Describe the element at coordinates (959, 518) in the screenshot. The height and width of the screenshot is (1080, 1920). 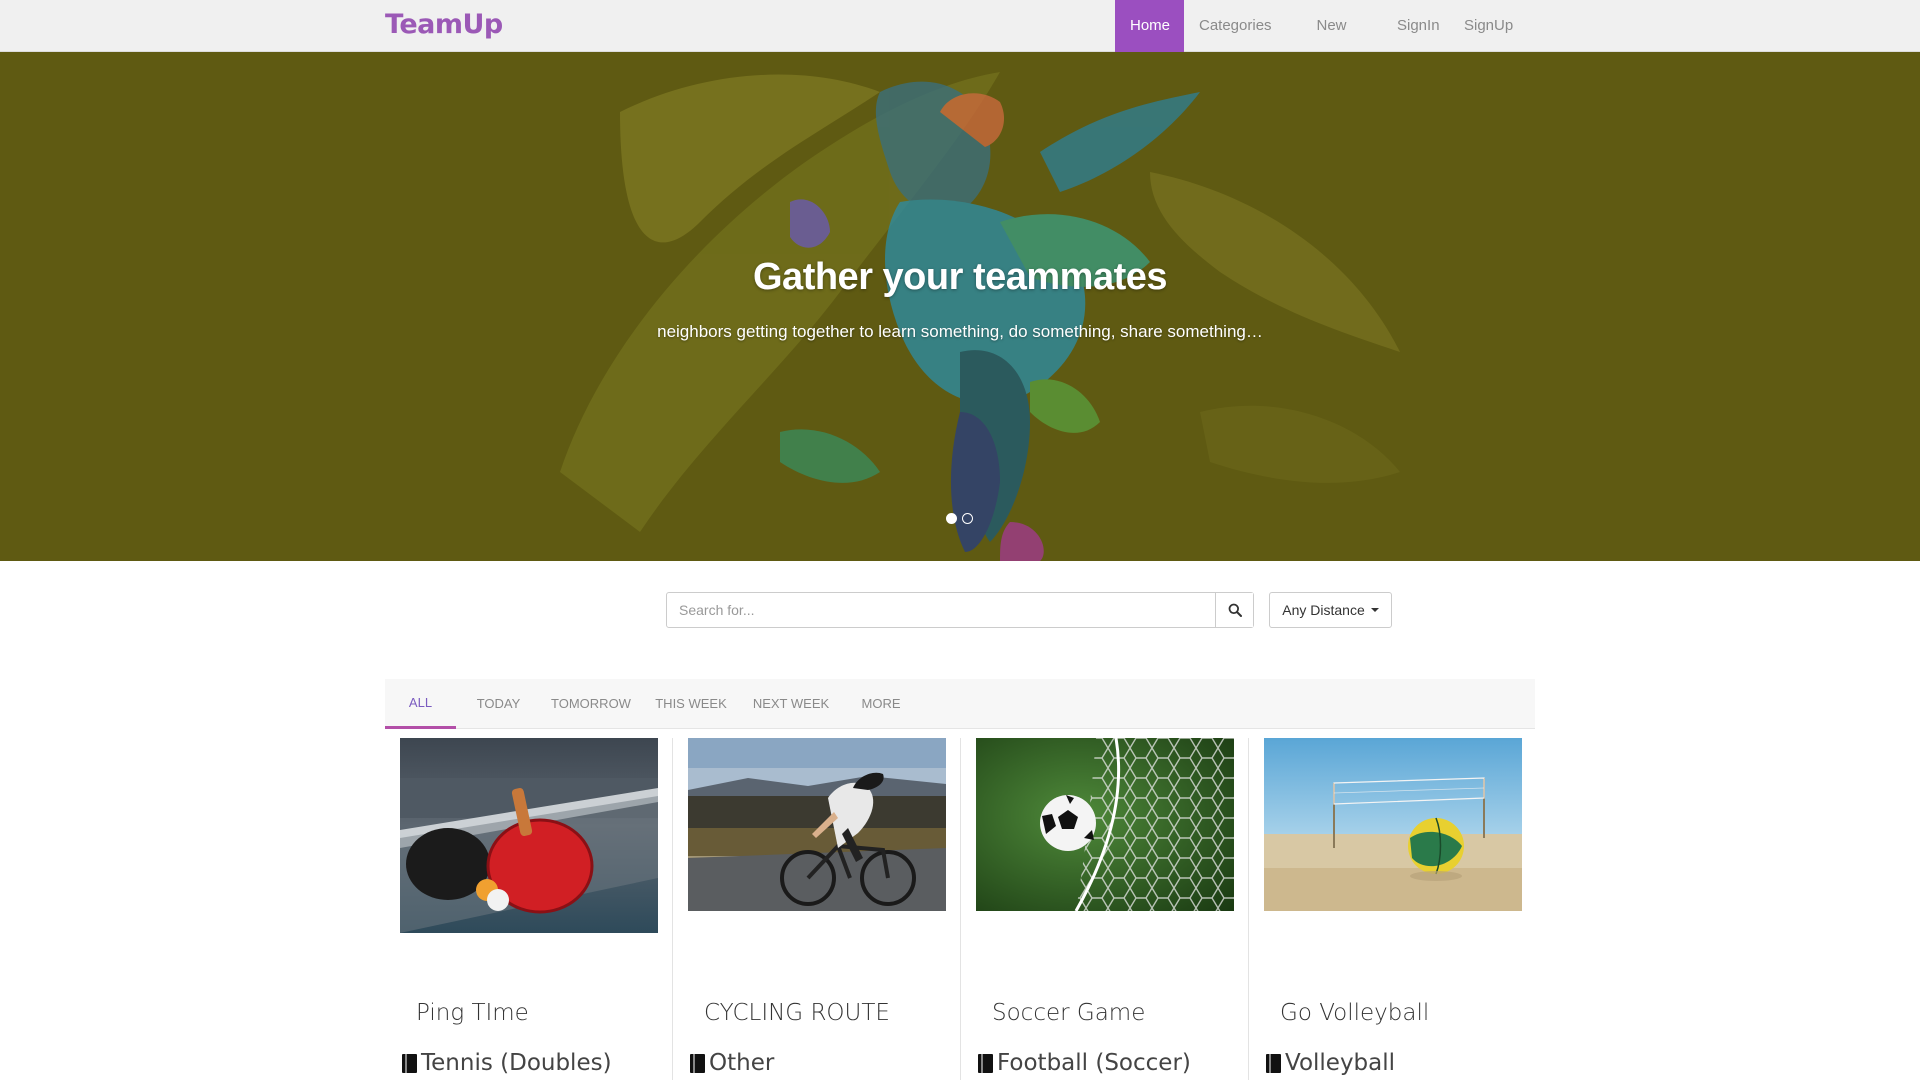
I see `carousel-indicators` at that location.